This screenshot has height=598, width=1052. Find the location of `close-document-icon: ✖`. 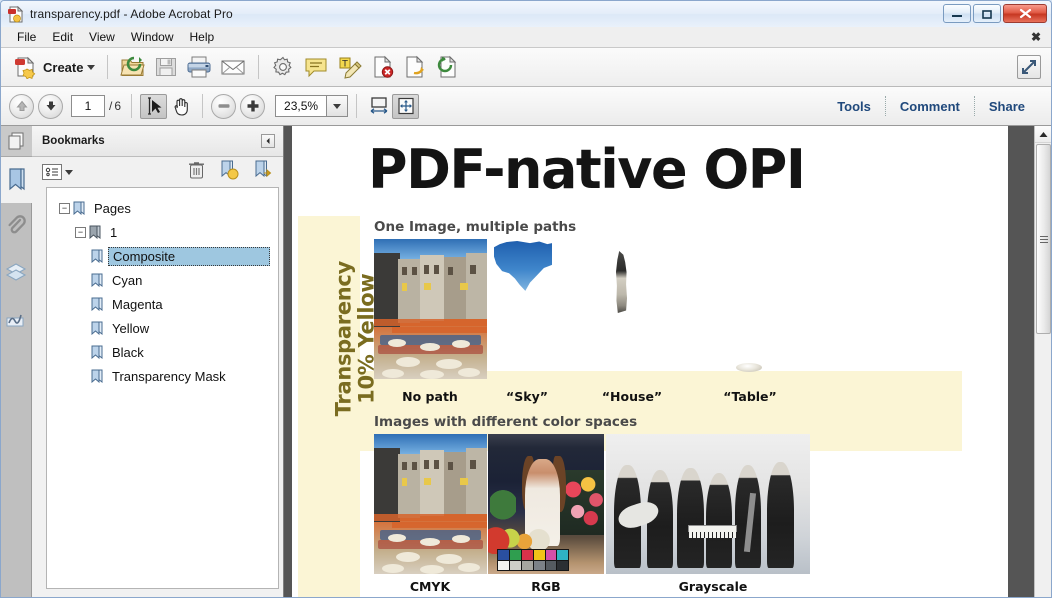

close-document-icon: ✖ is located at coordinates (1036, 37).